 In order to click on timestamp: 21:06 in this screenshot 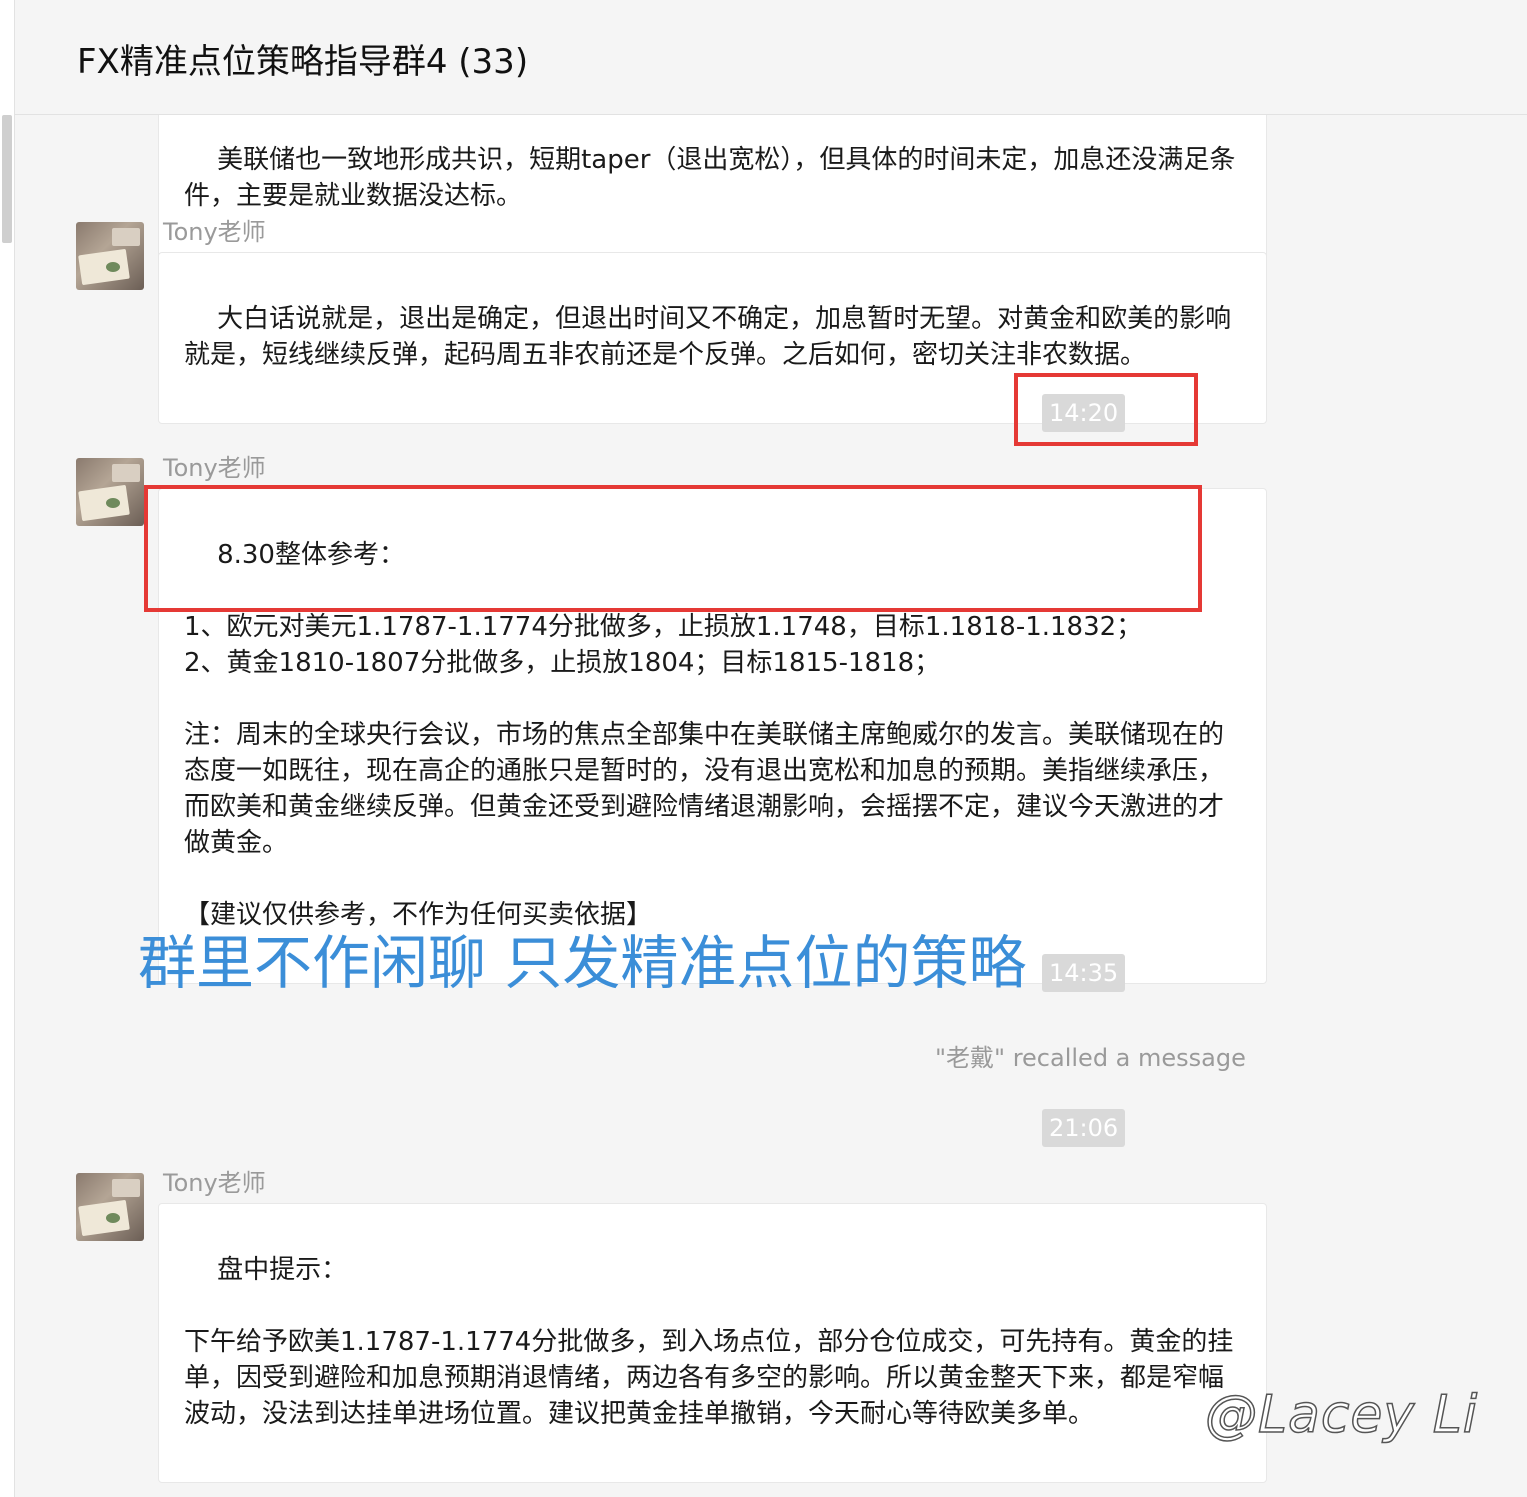, I will do `click(1084, 1128)`.